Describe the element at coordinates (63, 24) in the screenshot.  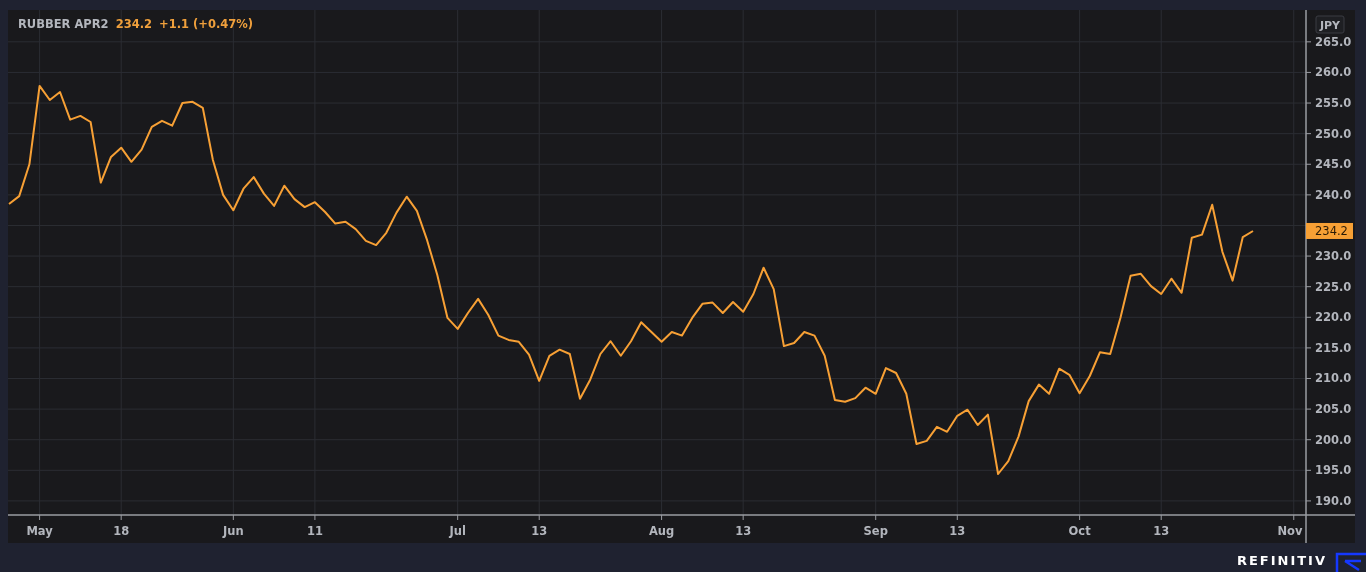
I see `instrument-title: RUBBER APR2` at that location.